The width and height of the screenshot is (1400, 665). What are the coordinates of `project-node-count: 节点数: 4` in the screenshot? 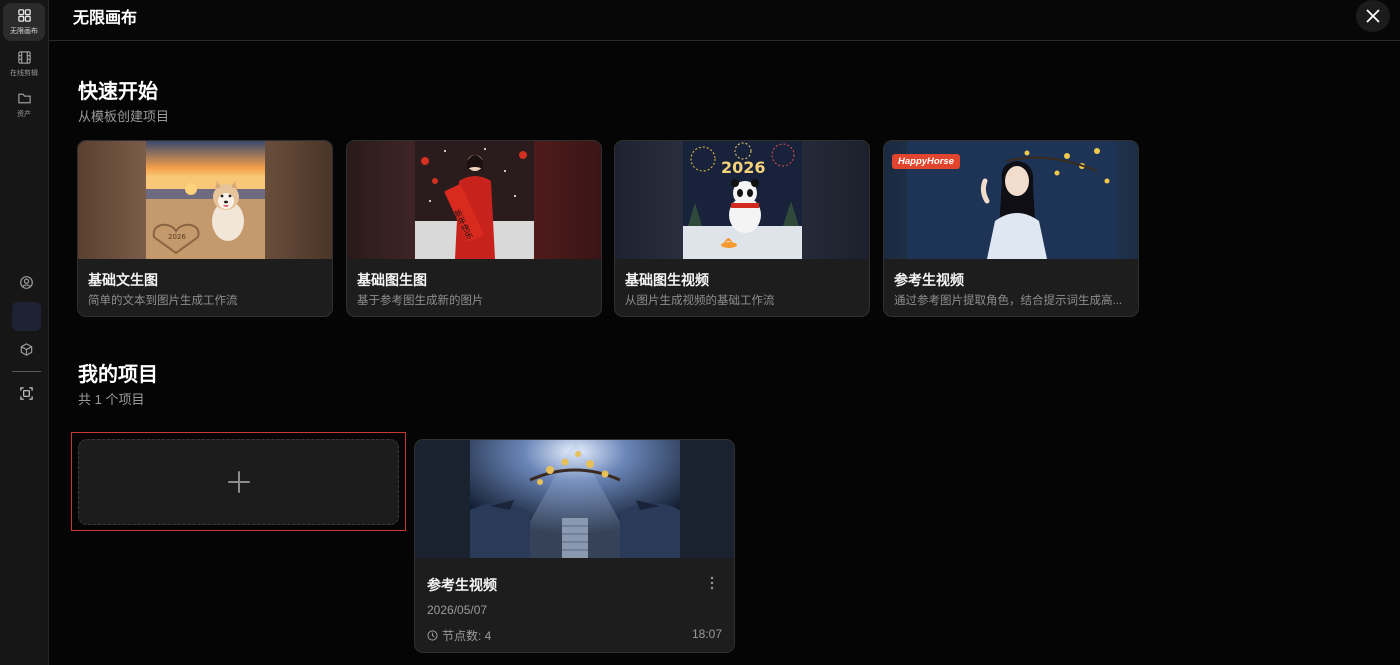 It's located at (459, 635).